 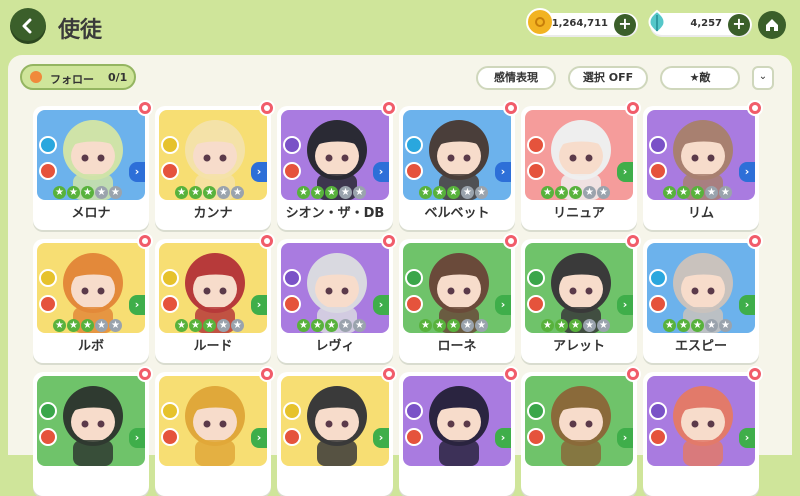 I want to click on coin-counter: 1,264,711 +, so click(x=582, y=22).